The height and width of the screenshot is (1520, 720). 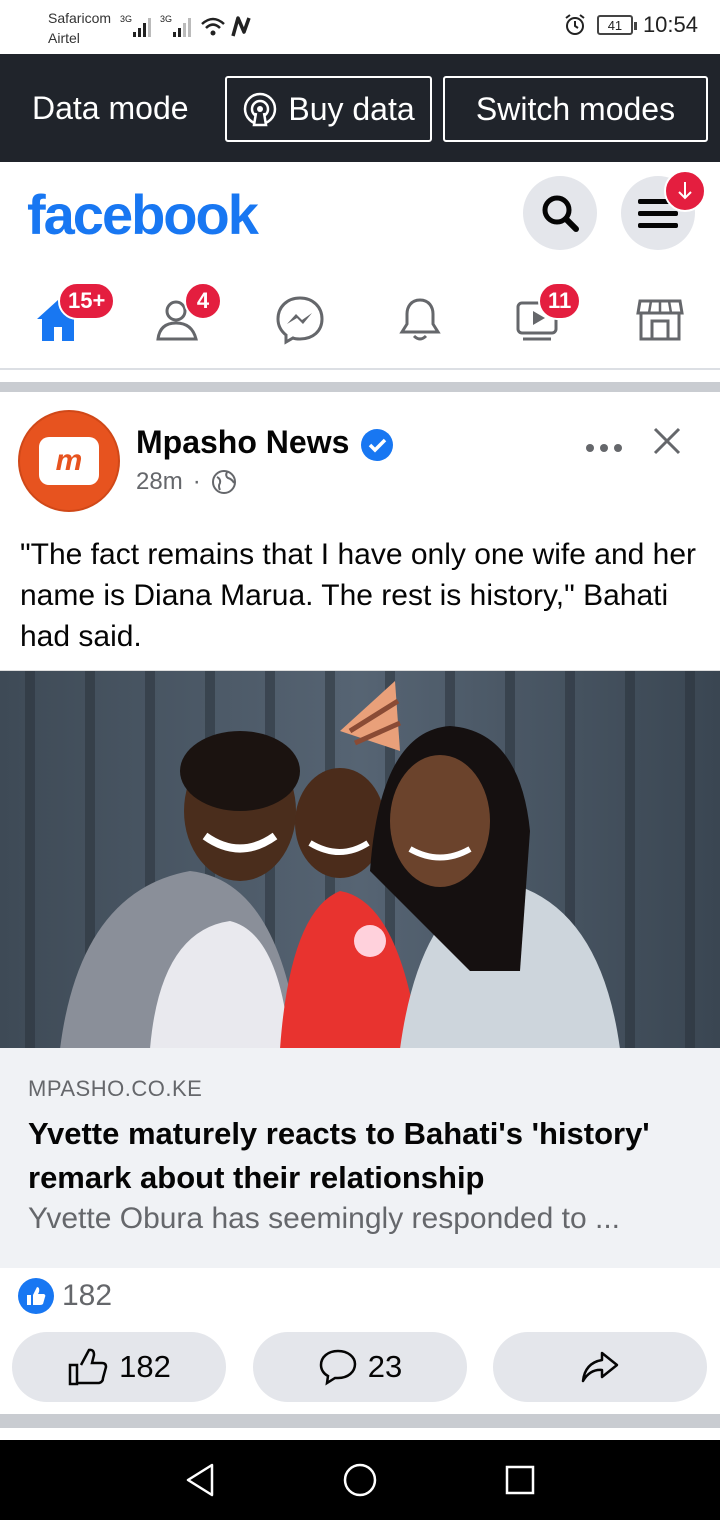 I want to click on home-circle-icon, so click(x=360, y=1480).